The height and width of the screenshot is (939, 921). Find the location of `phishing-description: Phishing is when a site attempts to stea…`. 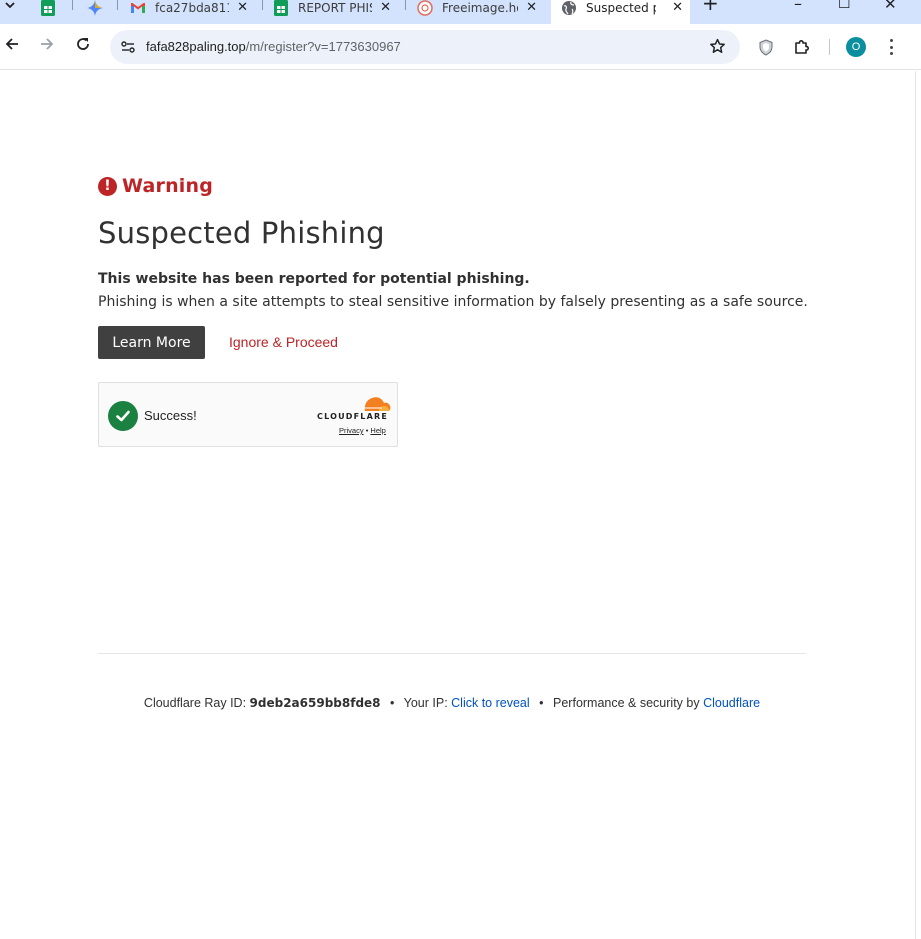

phishing-description: Phishing is when a site attempts to stea… is located at coordinates (453, 302).